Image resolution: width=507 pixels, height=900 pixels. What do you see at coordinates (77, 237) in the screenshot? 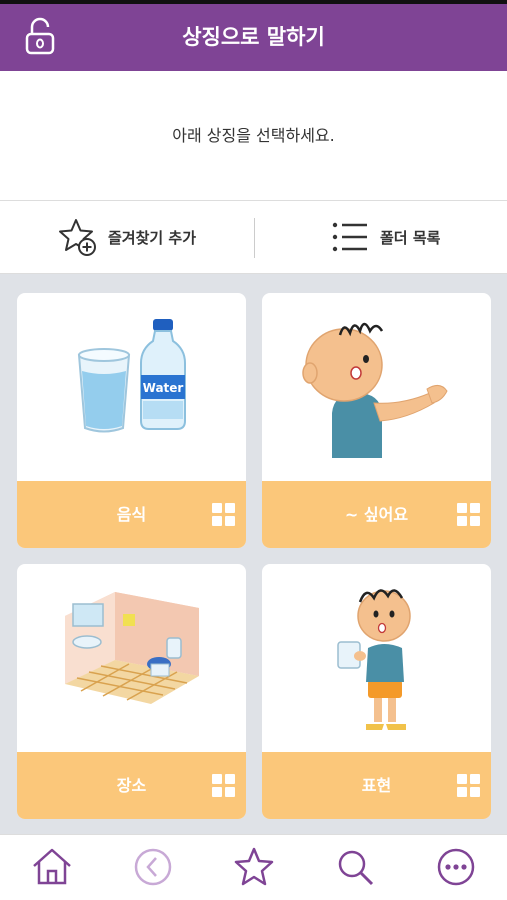
I see `star-plus-icon` at bounding box center [77, 237].